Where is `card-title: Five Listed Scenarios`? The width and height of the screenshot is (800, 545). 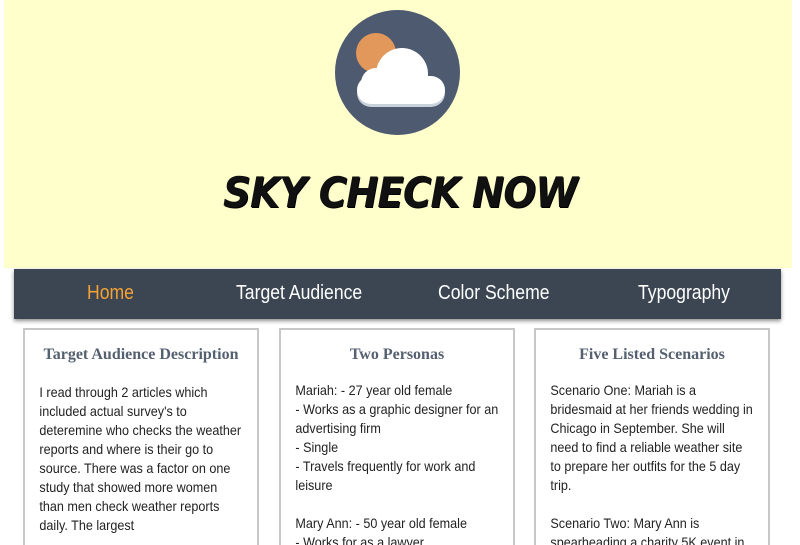
card-title: Five Listed Scenarios is located at coordinates (652, 354).